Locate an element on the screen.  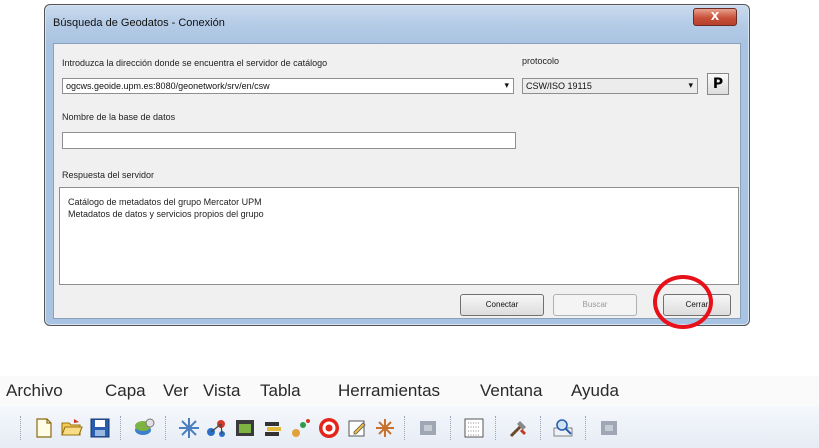
close-icon: X is located at coordinates (715, 16).